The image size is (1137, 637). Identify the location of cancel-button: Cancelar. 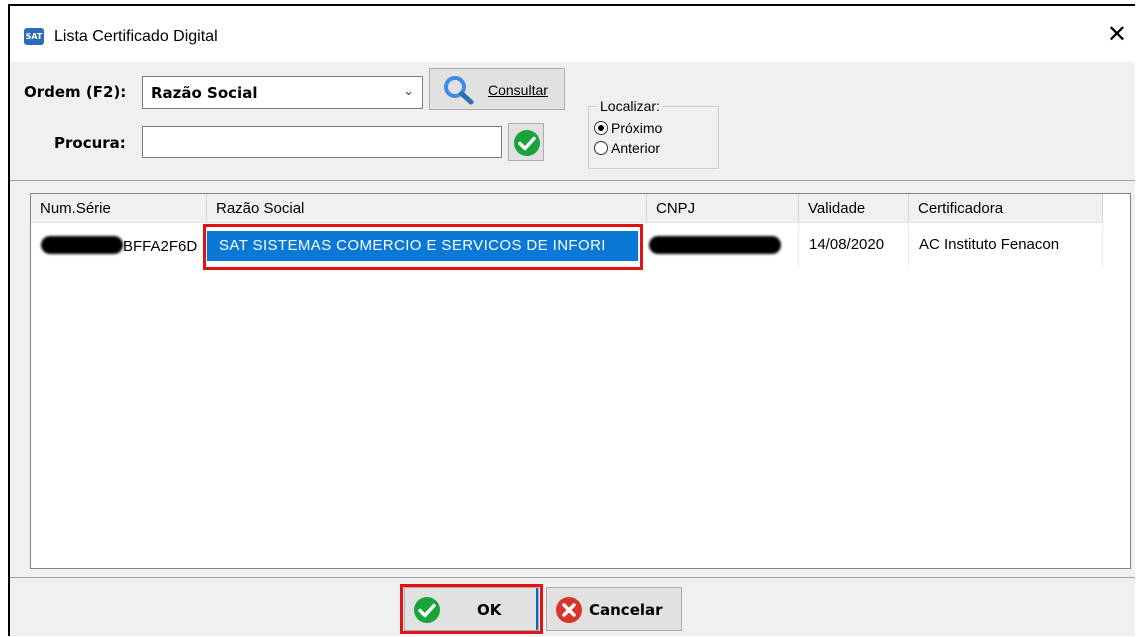
(614, 609).